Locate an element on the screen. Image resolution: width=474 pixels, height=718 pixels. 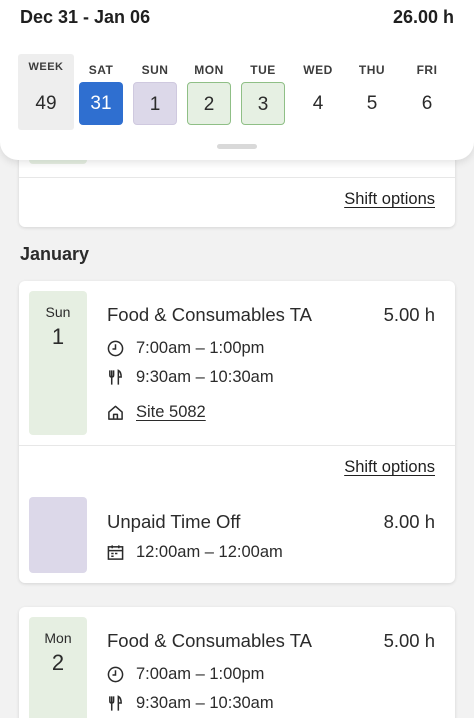
time-off-tile is located at coordinates (58, 535).